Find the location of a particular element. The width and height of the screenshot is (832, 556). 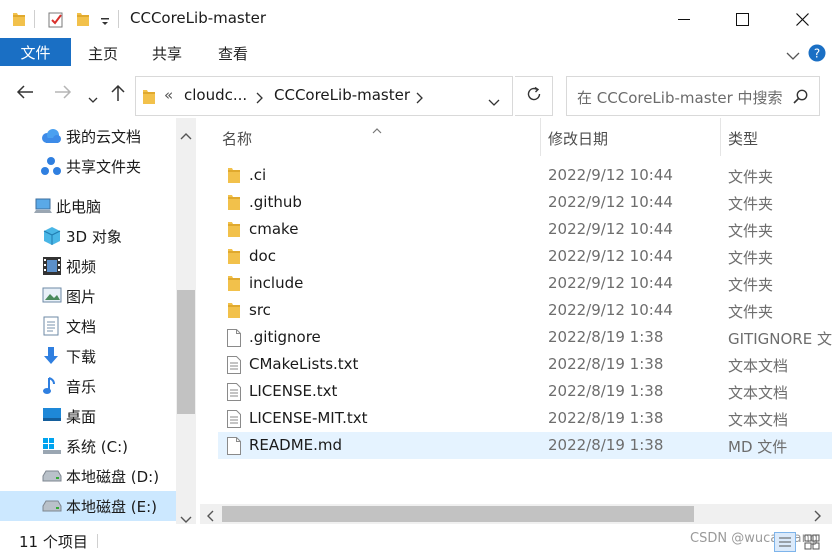

nav-item-drive-d: 本地磁盘 (D:) is located at coordinates (88, 476).